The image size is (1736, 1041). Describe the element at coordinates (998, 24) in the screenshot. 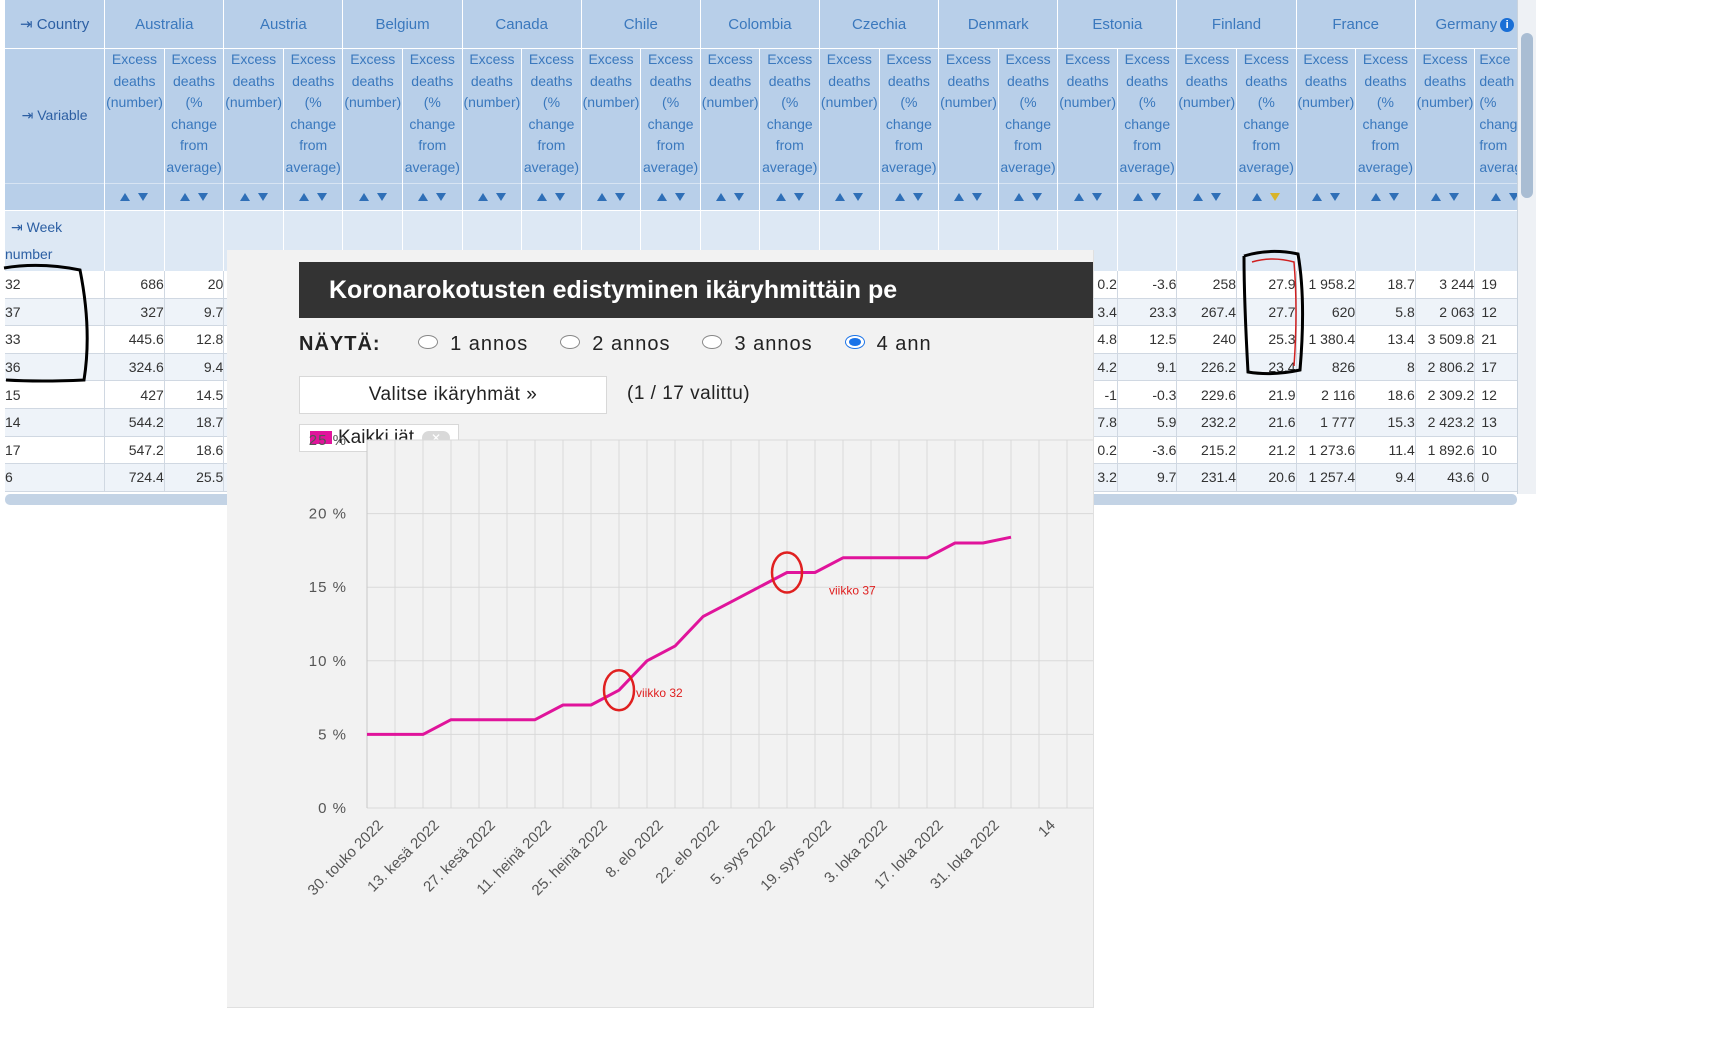

I see `country-header: Denmark` at that location.